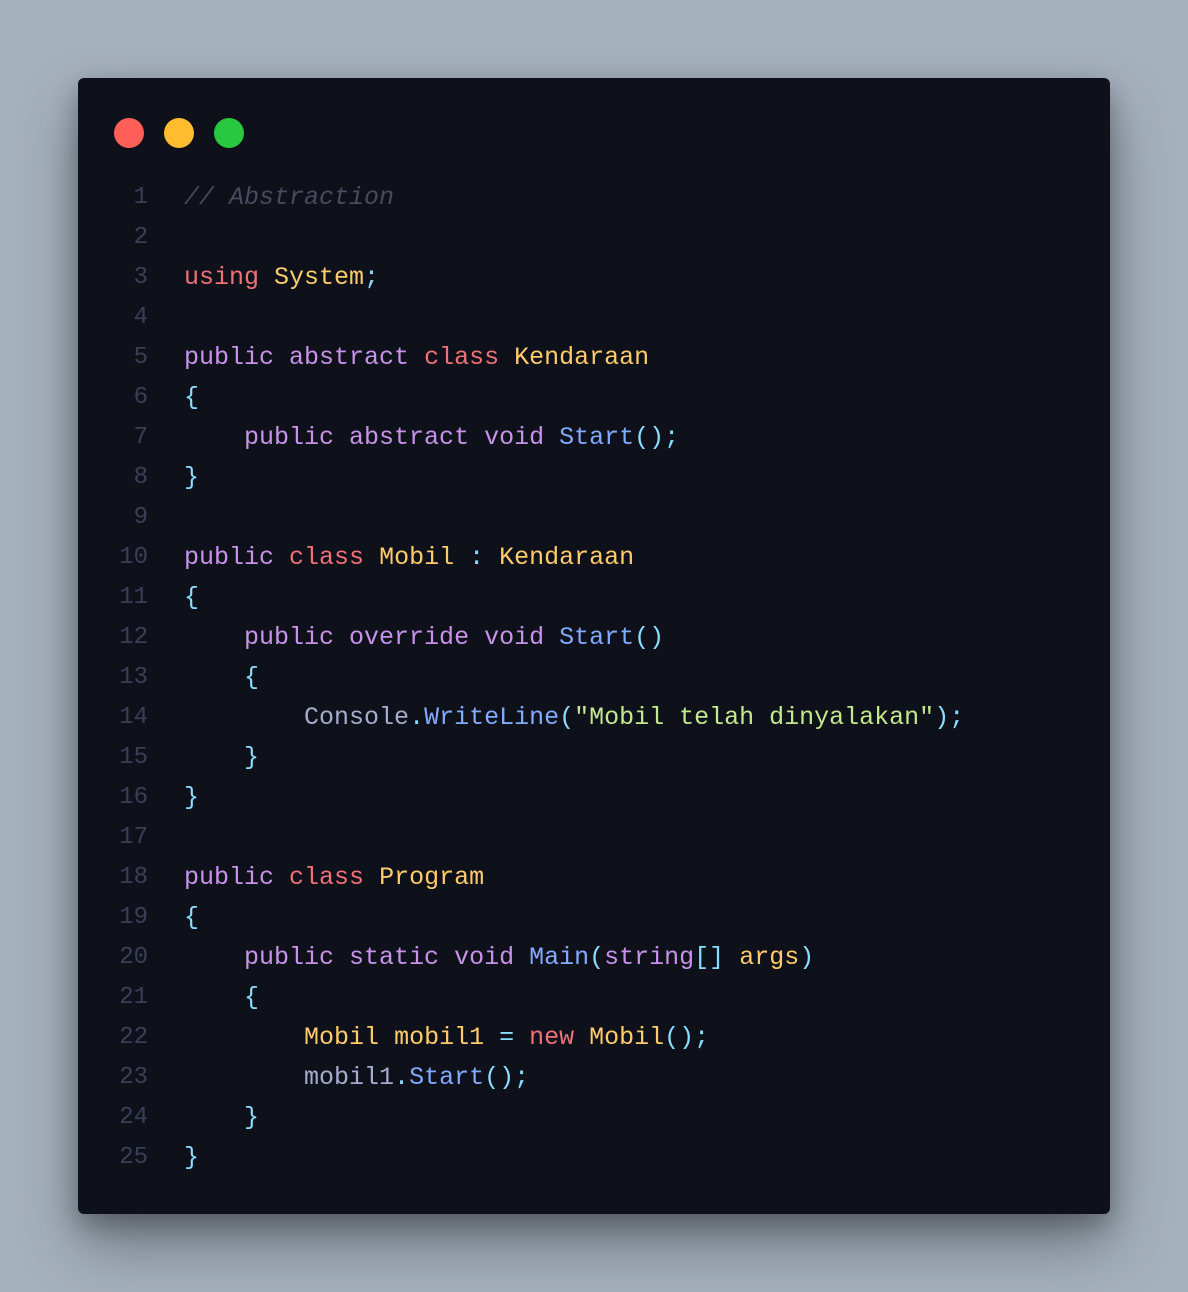  What do you see at coordinates (439, 1037) in the screenshot?
I see `code-token: mobil1` at bounding box center [439, 1037].